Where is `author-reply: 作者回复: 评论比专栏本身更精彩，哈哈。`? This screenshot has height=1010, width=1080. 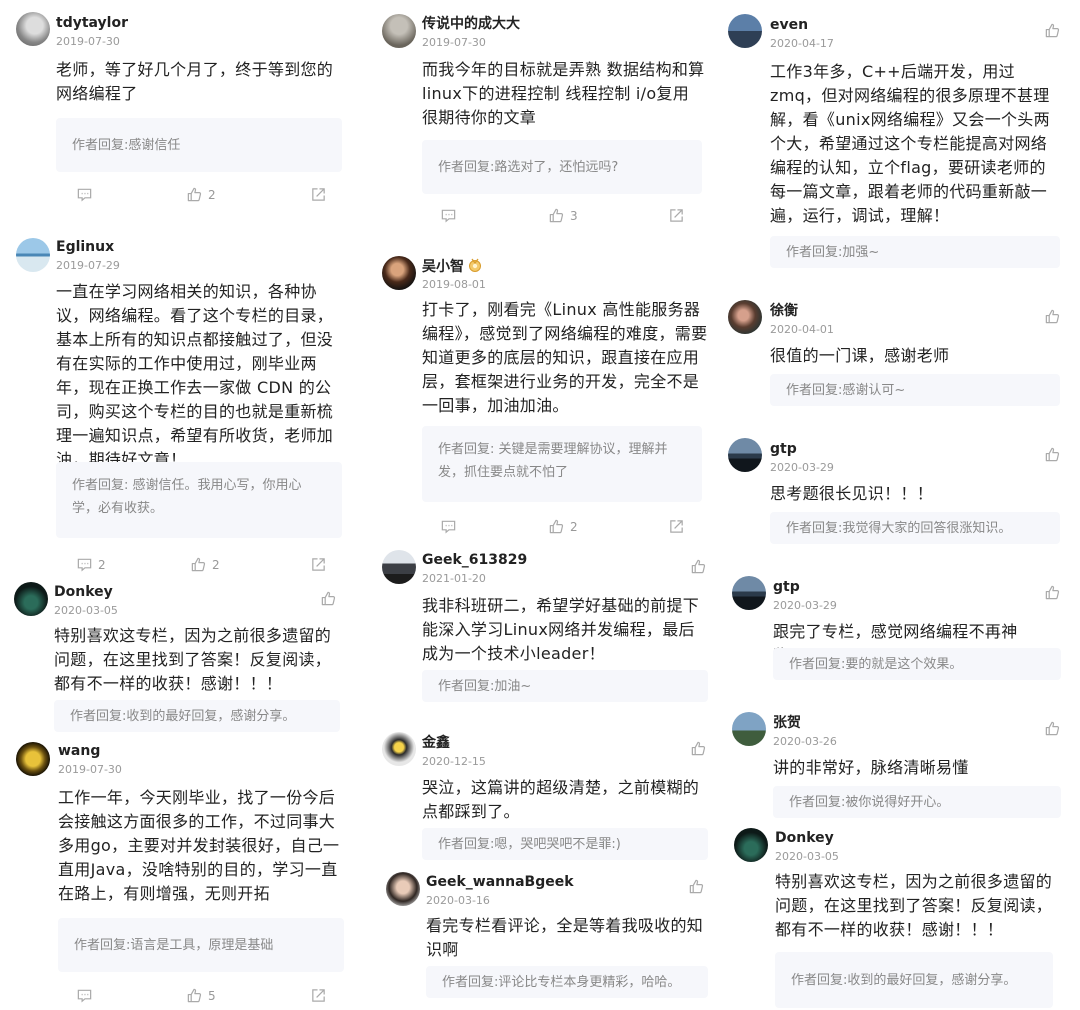 author-reply: 作者回复: 评论比专栏本身更精彩，哈哈。 is located at coordinates (567, 982).